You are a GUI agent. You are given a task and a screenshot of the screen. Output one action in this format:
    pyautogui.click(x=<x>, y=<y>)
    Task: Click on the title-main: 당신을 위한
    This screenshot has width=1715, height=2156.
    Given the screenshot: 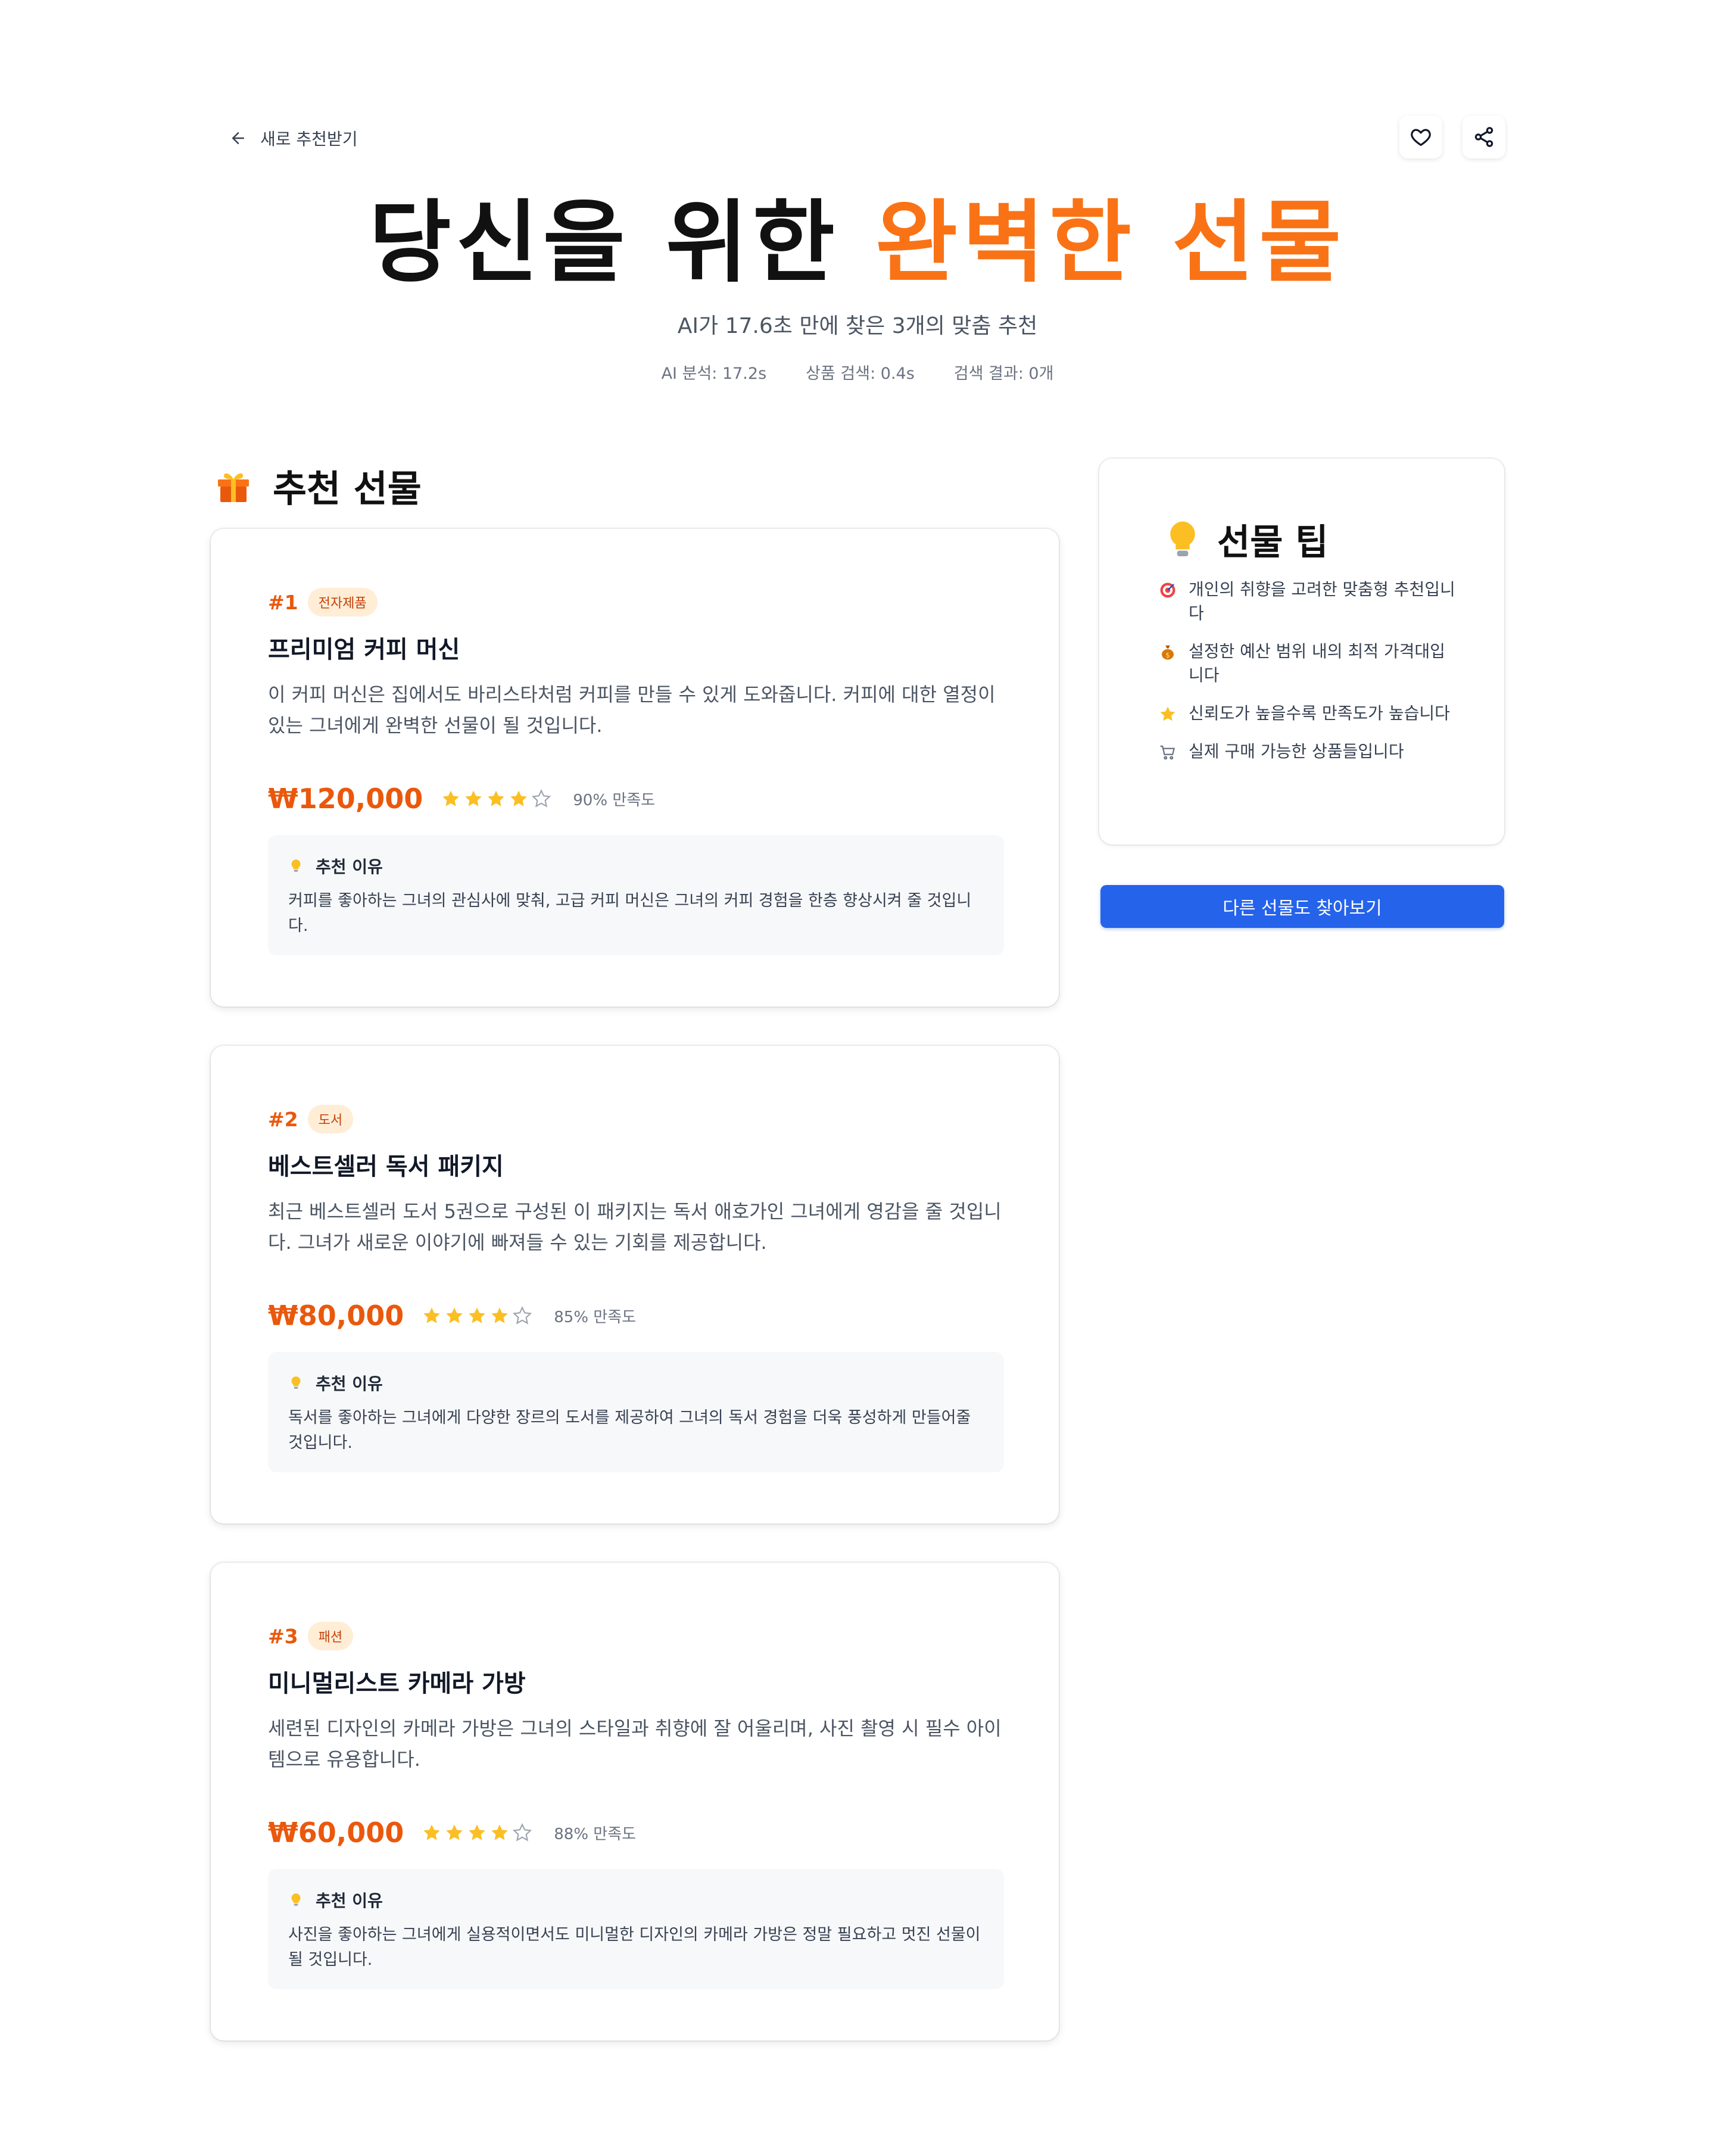 What is the action you would take?
    pyautogui.click(x=622, y=243)
    